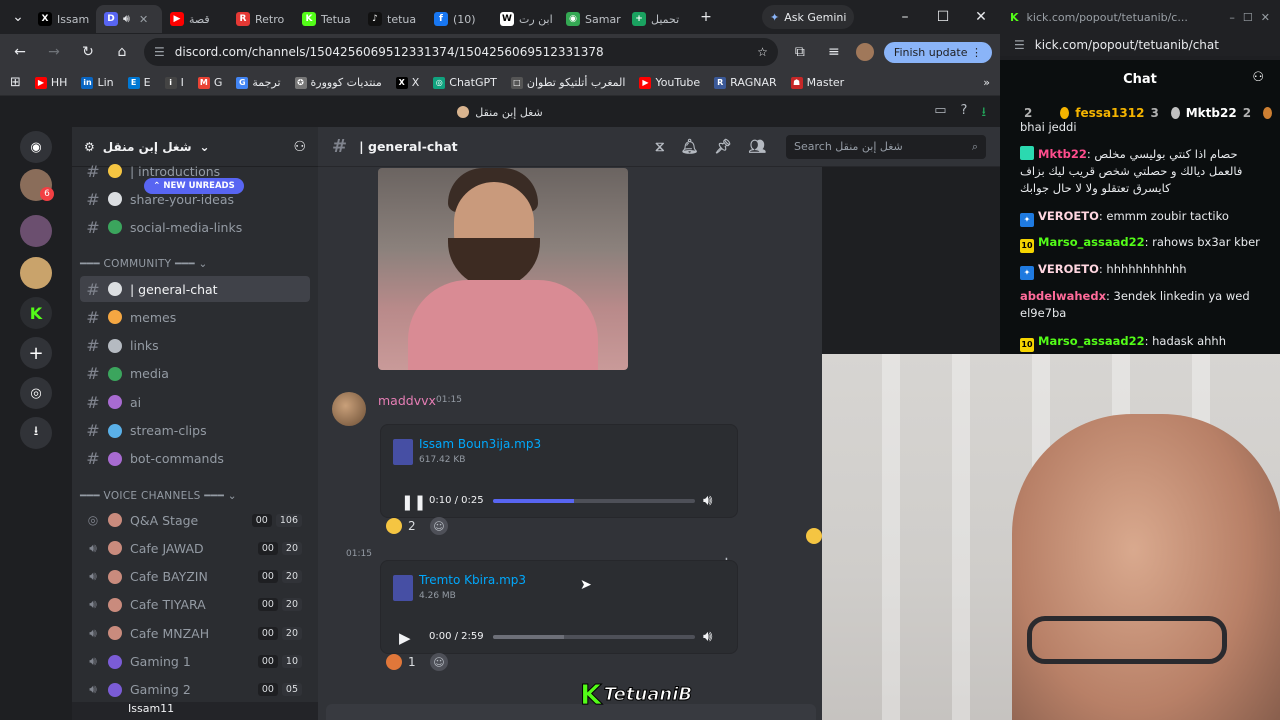 The height and width of the screenshot is (720, 1280). I want to click on channel-item: # stream-clips, so click(195, 431).